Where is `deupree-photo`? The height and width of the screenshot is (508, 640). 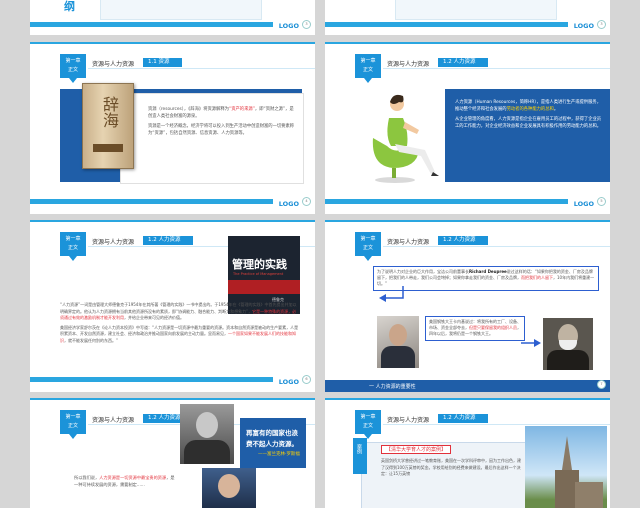
deupree-photo is located at coordinates (398, 342).